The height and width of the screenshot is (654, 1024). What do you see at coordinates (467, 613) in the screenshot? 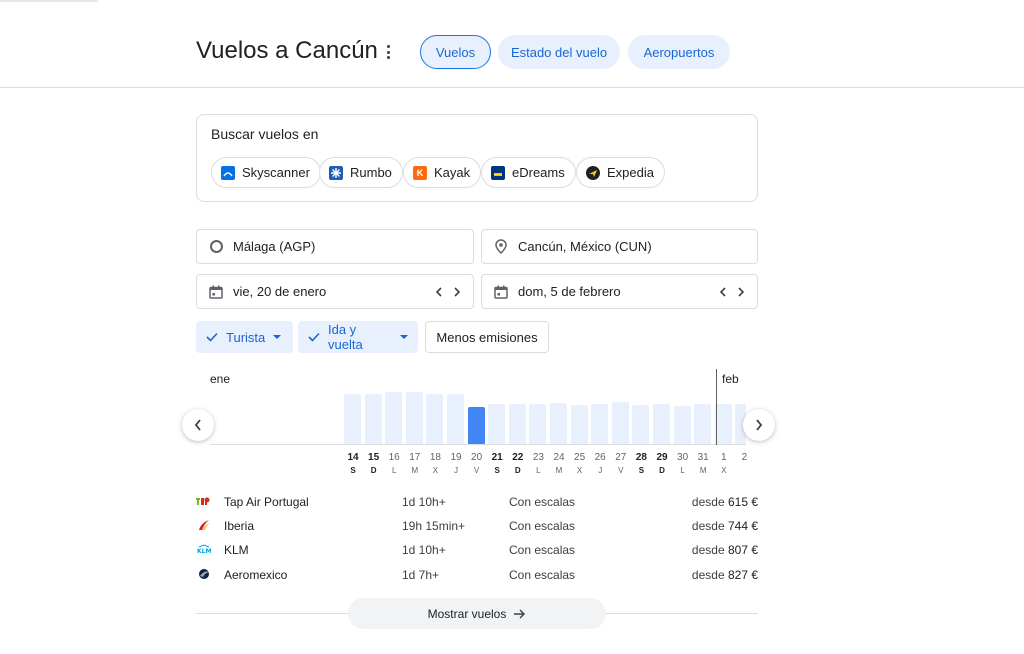
I see `show-flights-label: Mostrar vuelos` at bounding box center [467, 613].